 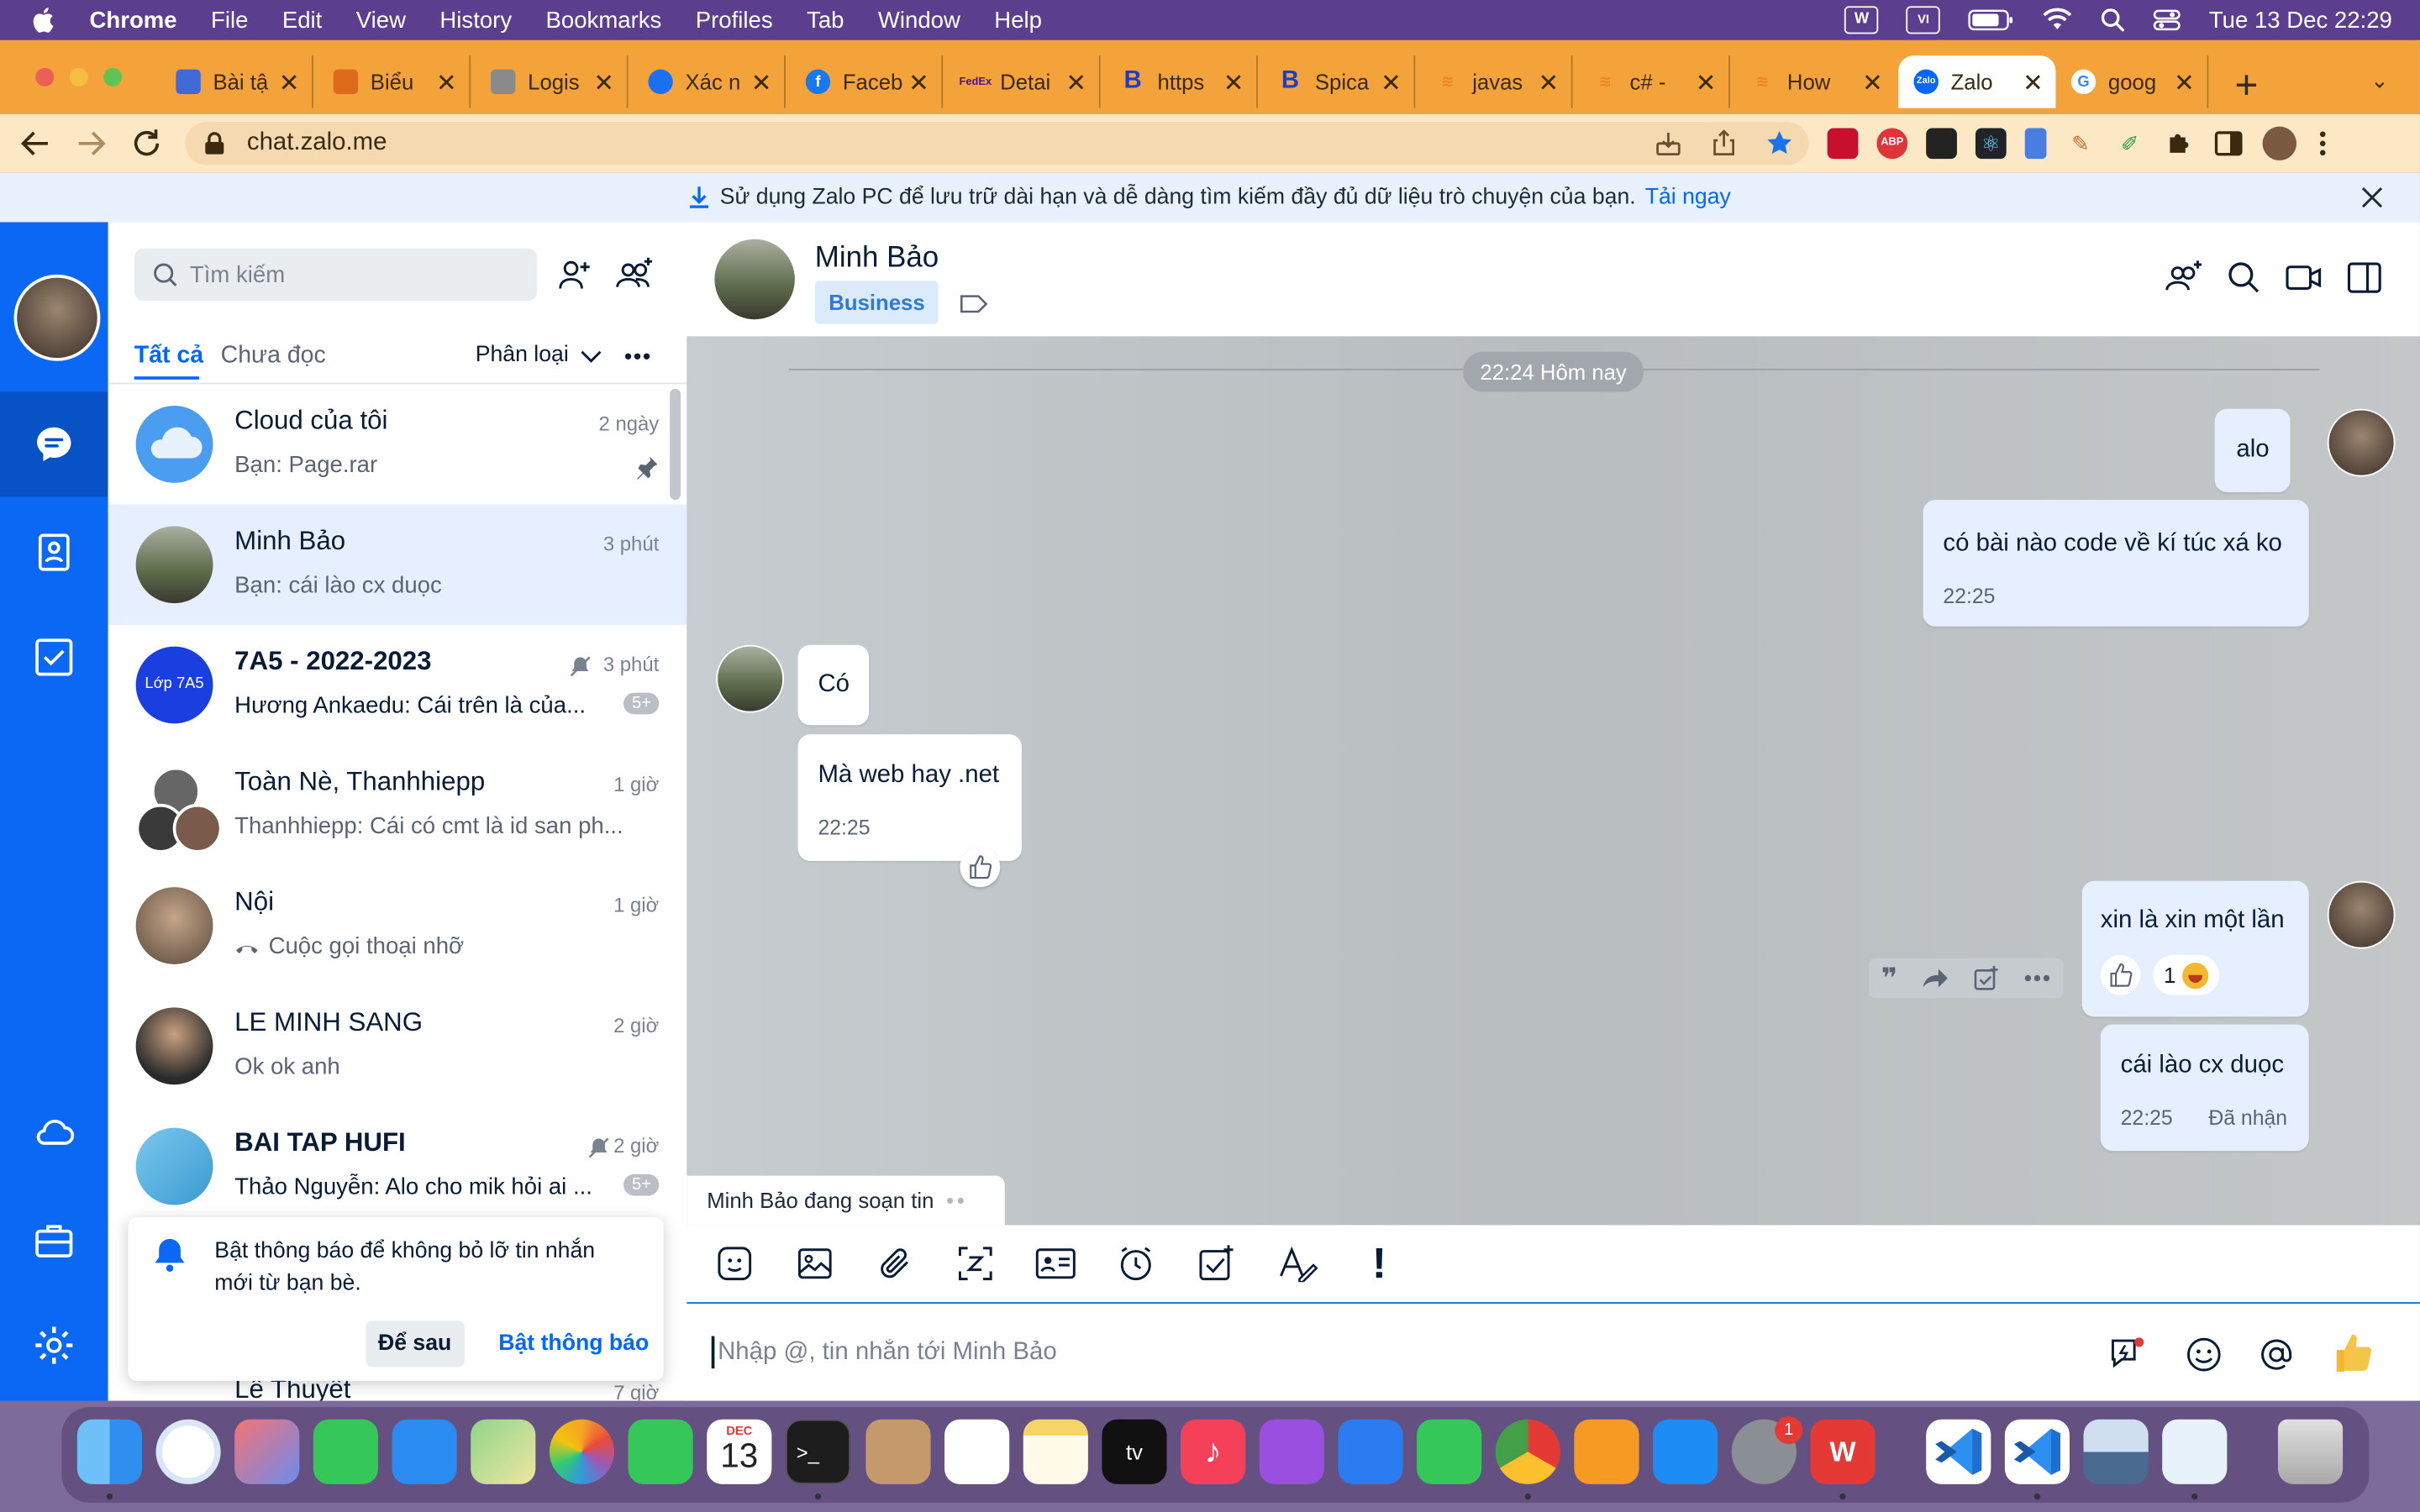 What do you see at coordinates (997, 143) in the screenshot?
I see `address-bar: chat.zalo.me` at bounding box center [997, 143].